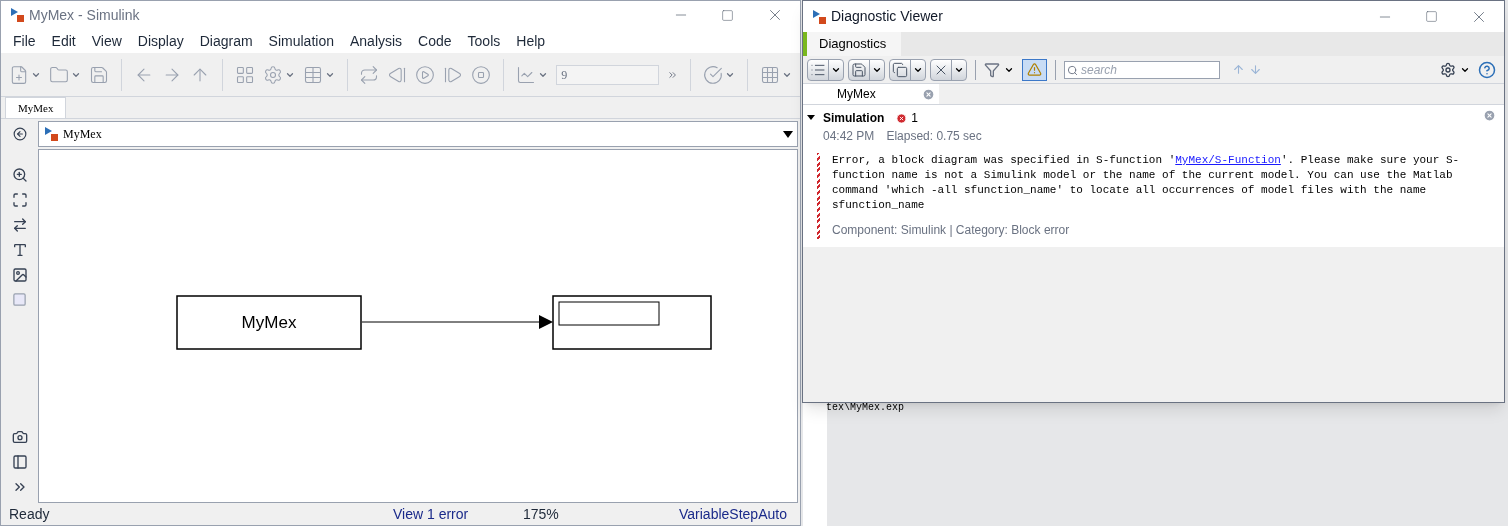 The image size is (1508, 526). I want to click on error-details: Component: Simulink | Category: Block error, so click(951, 230).